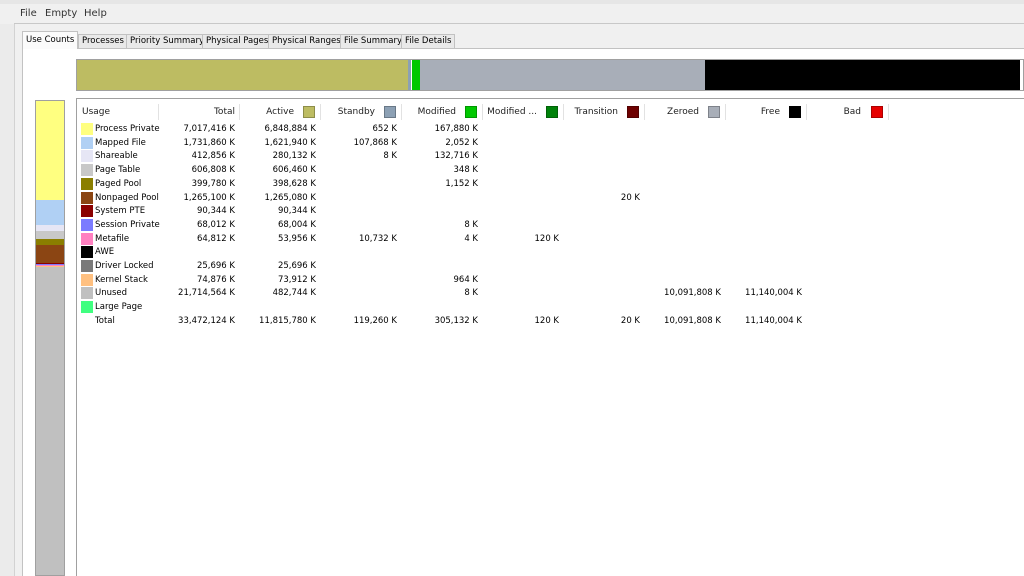 The image size is (1024, 576). Describe the element at coordinates (50, 212) in the screenshot. I see `usage-segment-mapped-file` at that location.